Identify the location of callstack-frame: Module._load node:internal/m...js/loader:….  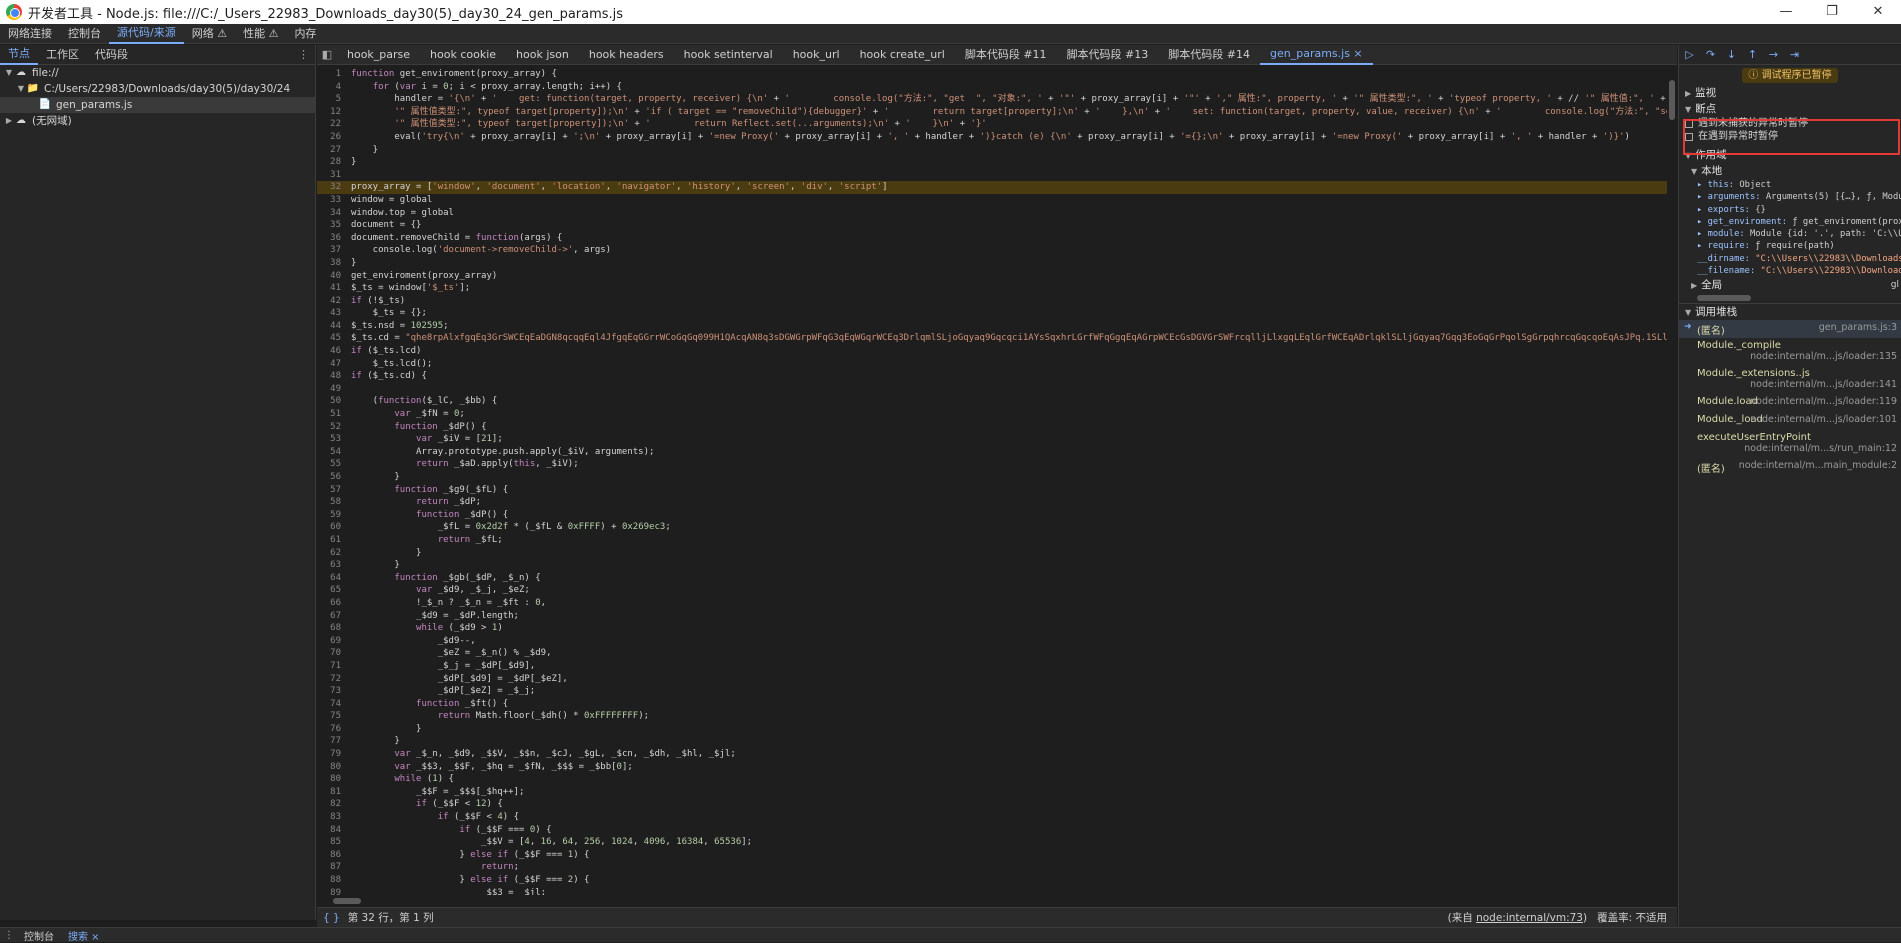
(1790, 421).